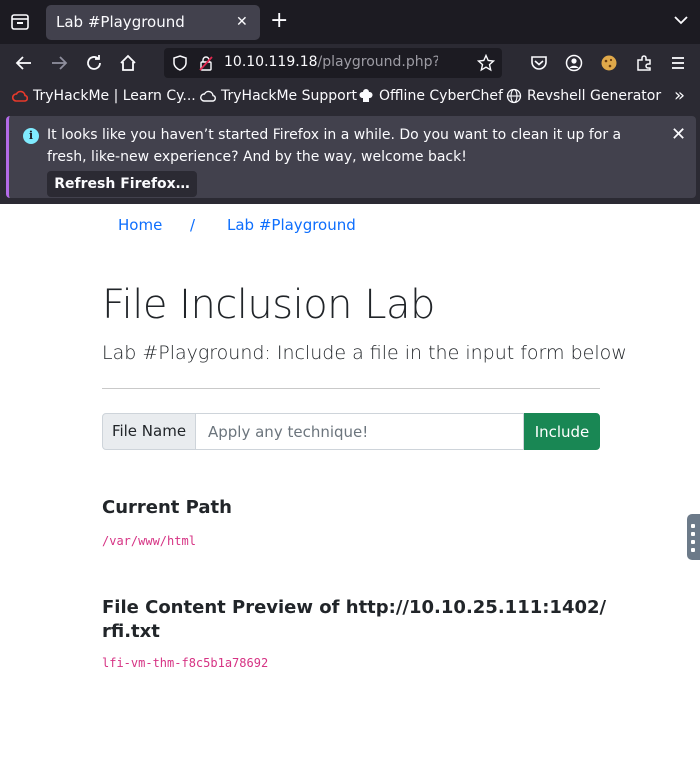 The width and height of the screenshot is (700, 782). What do you see at coordinates (268, 305) in the screenshot?
I see `page-title: File Inclusion Lab` at bounding box center [268, 305].